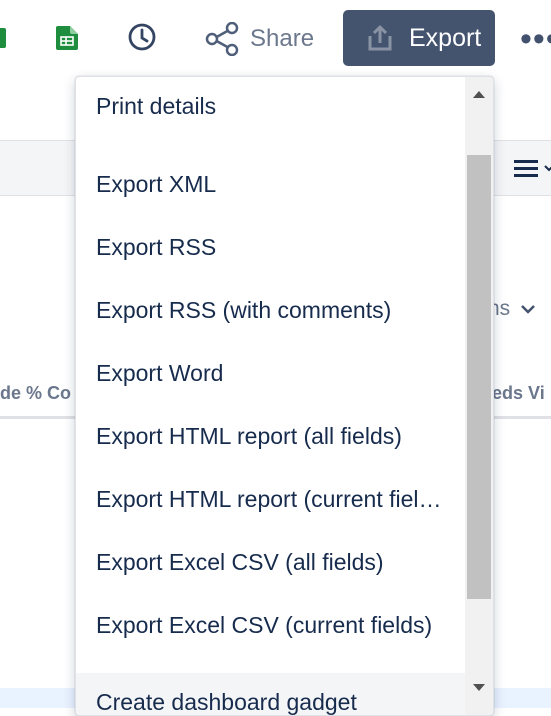  Describe the element at coordinates (479, 377) in the screenshot. I see `scrollbar-thumb` at that location.